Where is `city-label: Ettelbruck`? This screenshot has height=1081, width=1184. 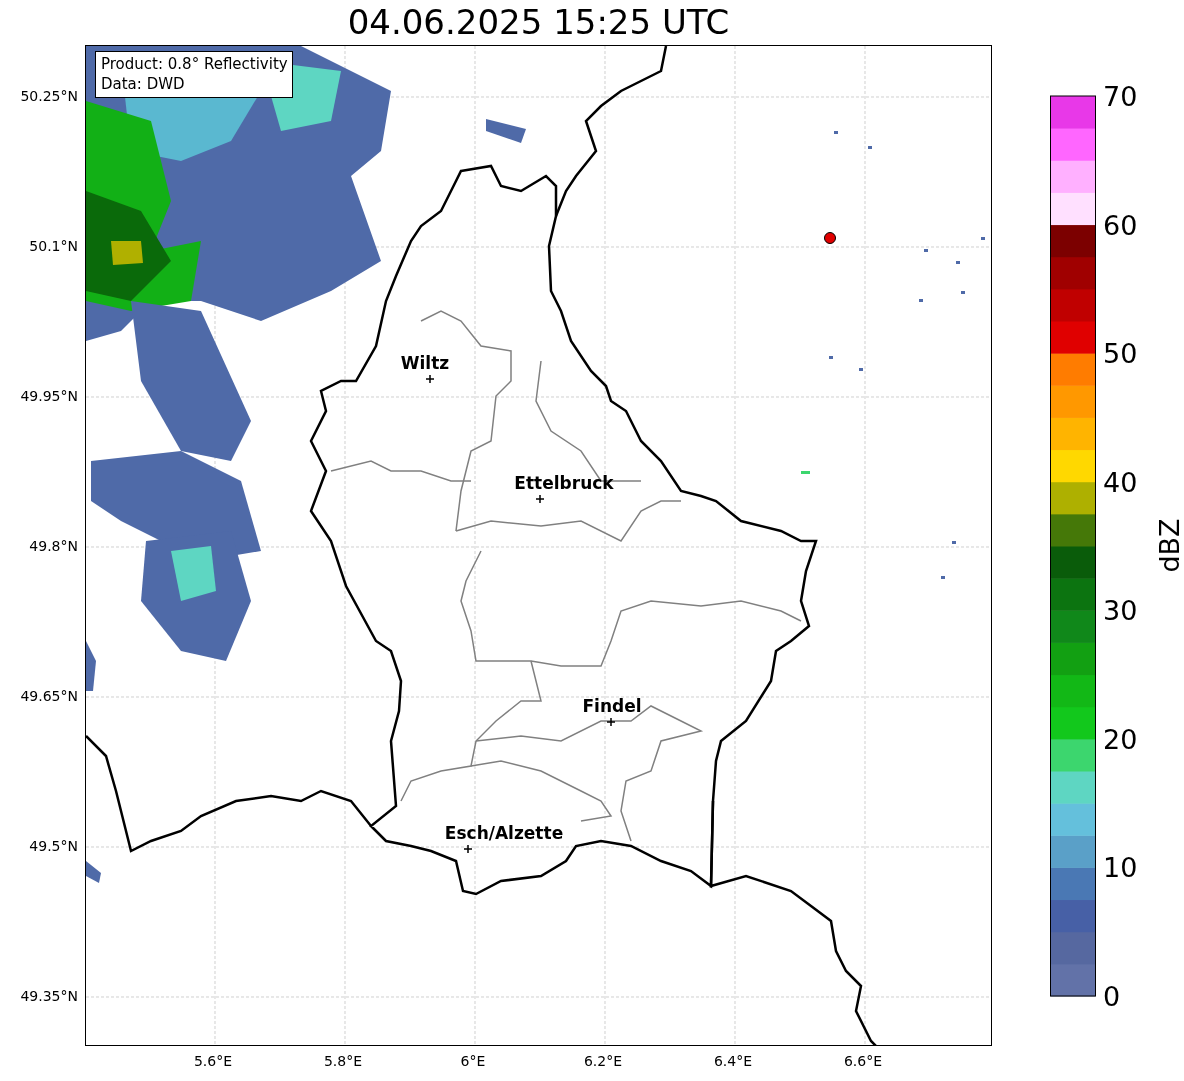 city-label: Ettelbruck is located at coordinates (564, 483).